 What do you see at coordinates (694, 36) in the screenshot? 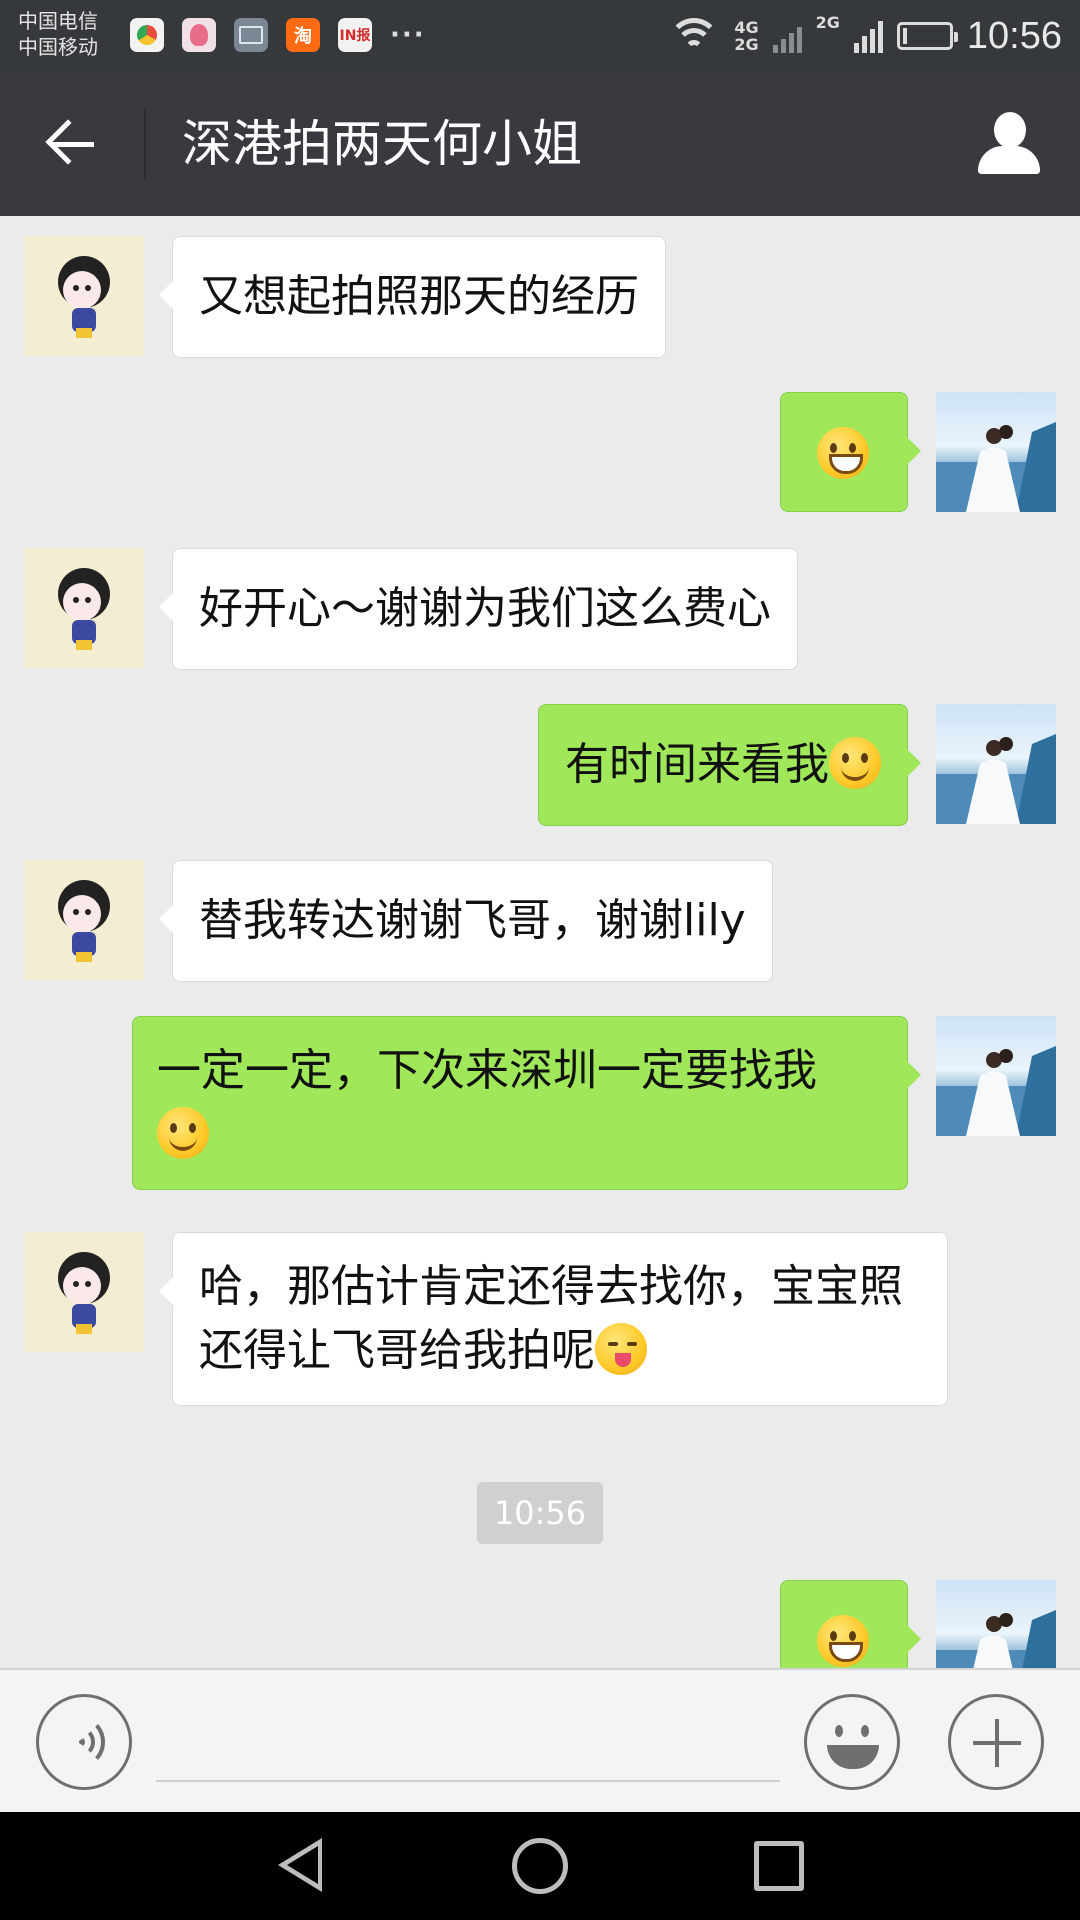
I see `wifi-icon` at bounding box center [694, 36].